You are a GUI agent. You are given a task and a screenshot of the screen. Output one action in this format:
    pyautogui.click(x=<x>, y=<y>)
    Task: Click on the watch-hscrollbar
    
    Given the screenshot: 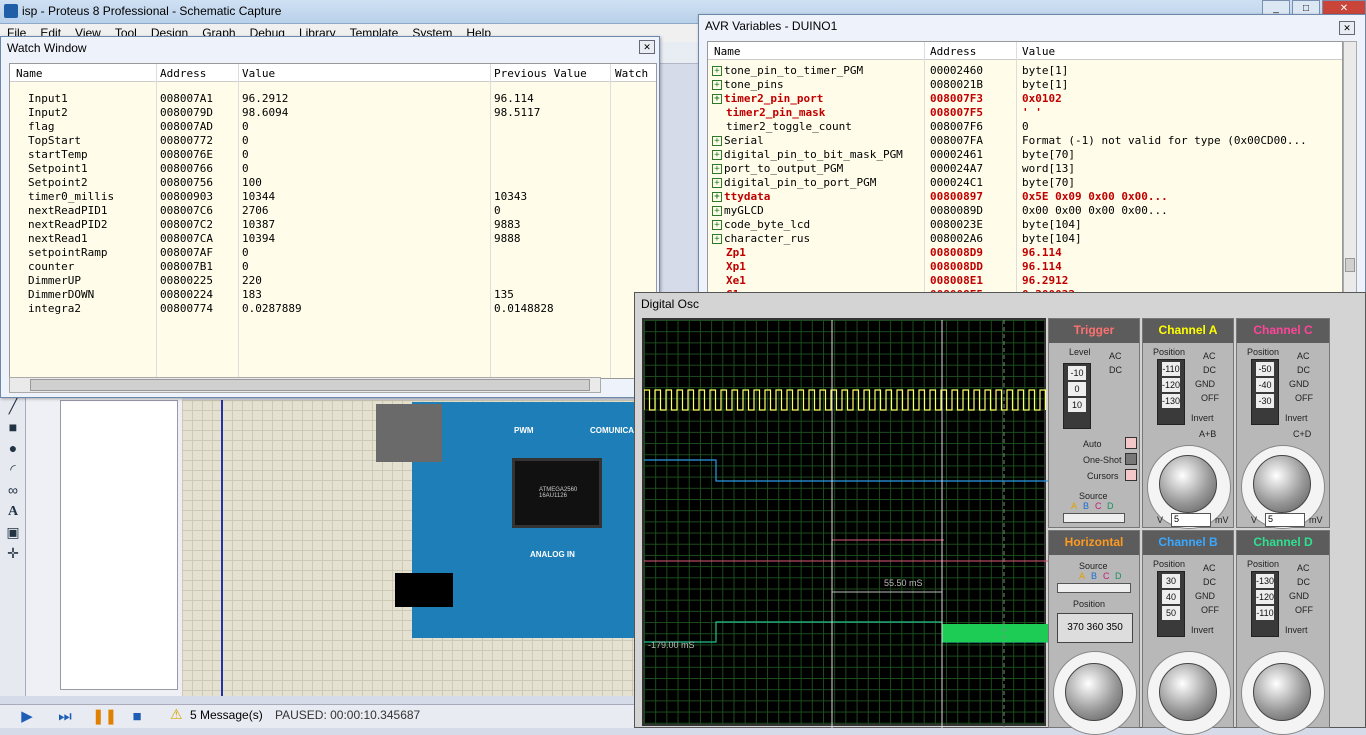 What is the action you would take?
    pyautogui.click(x=305, y=385)
    